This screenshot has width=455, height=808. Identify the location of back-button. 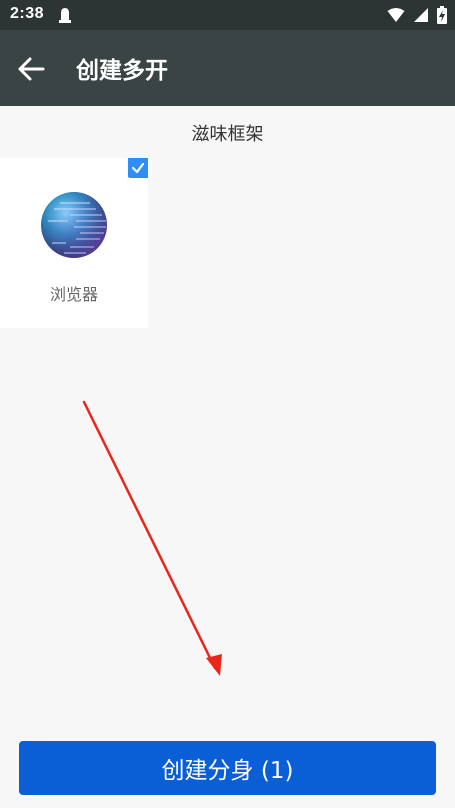
(31, 69).